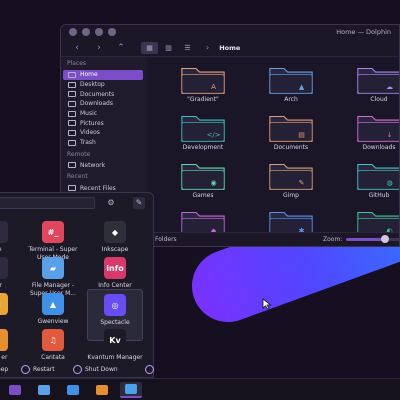 The image size is (400, 400). I want to click on folder-item: ◍ GitHub, so click(367, 180).